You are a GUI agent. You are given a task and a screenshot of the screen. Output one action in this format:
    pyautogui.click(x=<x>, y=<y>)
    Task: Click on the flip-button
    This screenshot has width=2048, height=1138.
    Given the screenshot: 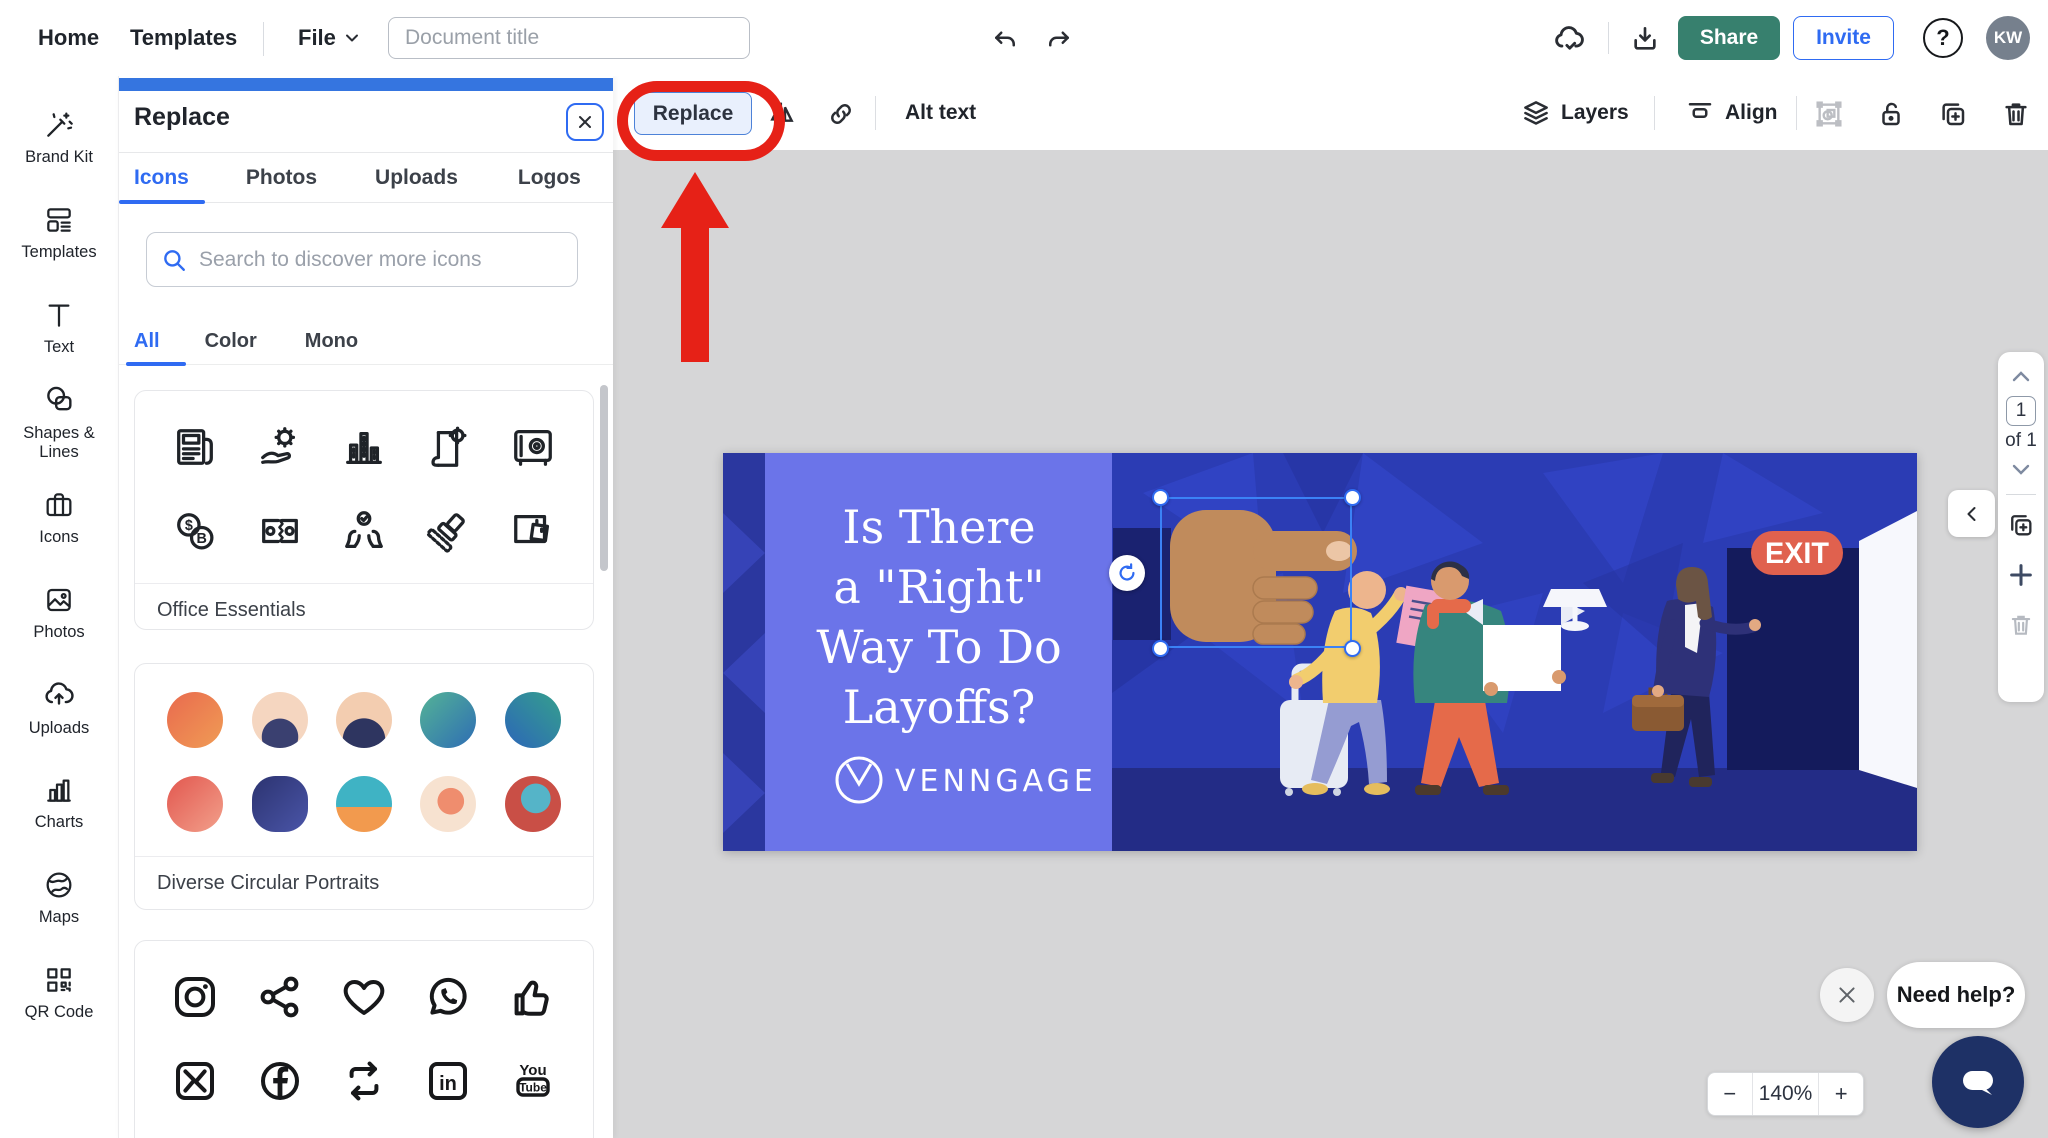 What is the action you would take?
    pyautogui.click(x=781, y=114)
    